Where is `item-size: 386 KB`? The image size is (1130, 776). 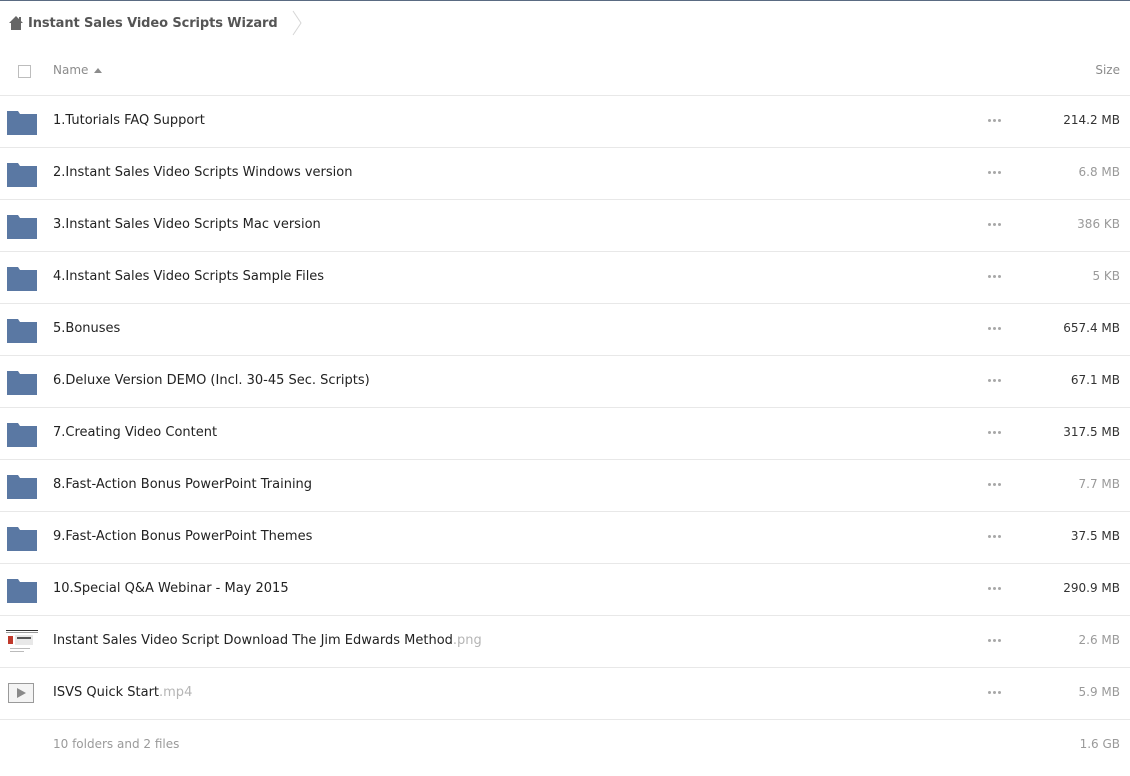 item-size: 386 KB is located at coordinates (1098, 224).